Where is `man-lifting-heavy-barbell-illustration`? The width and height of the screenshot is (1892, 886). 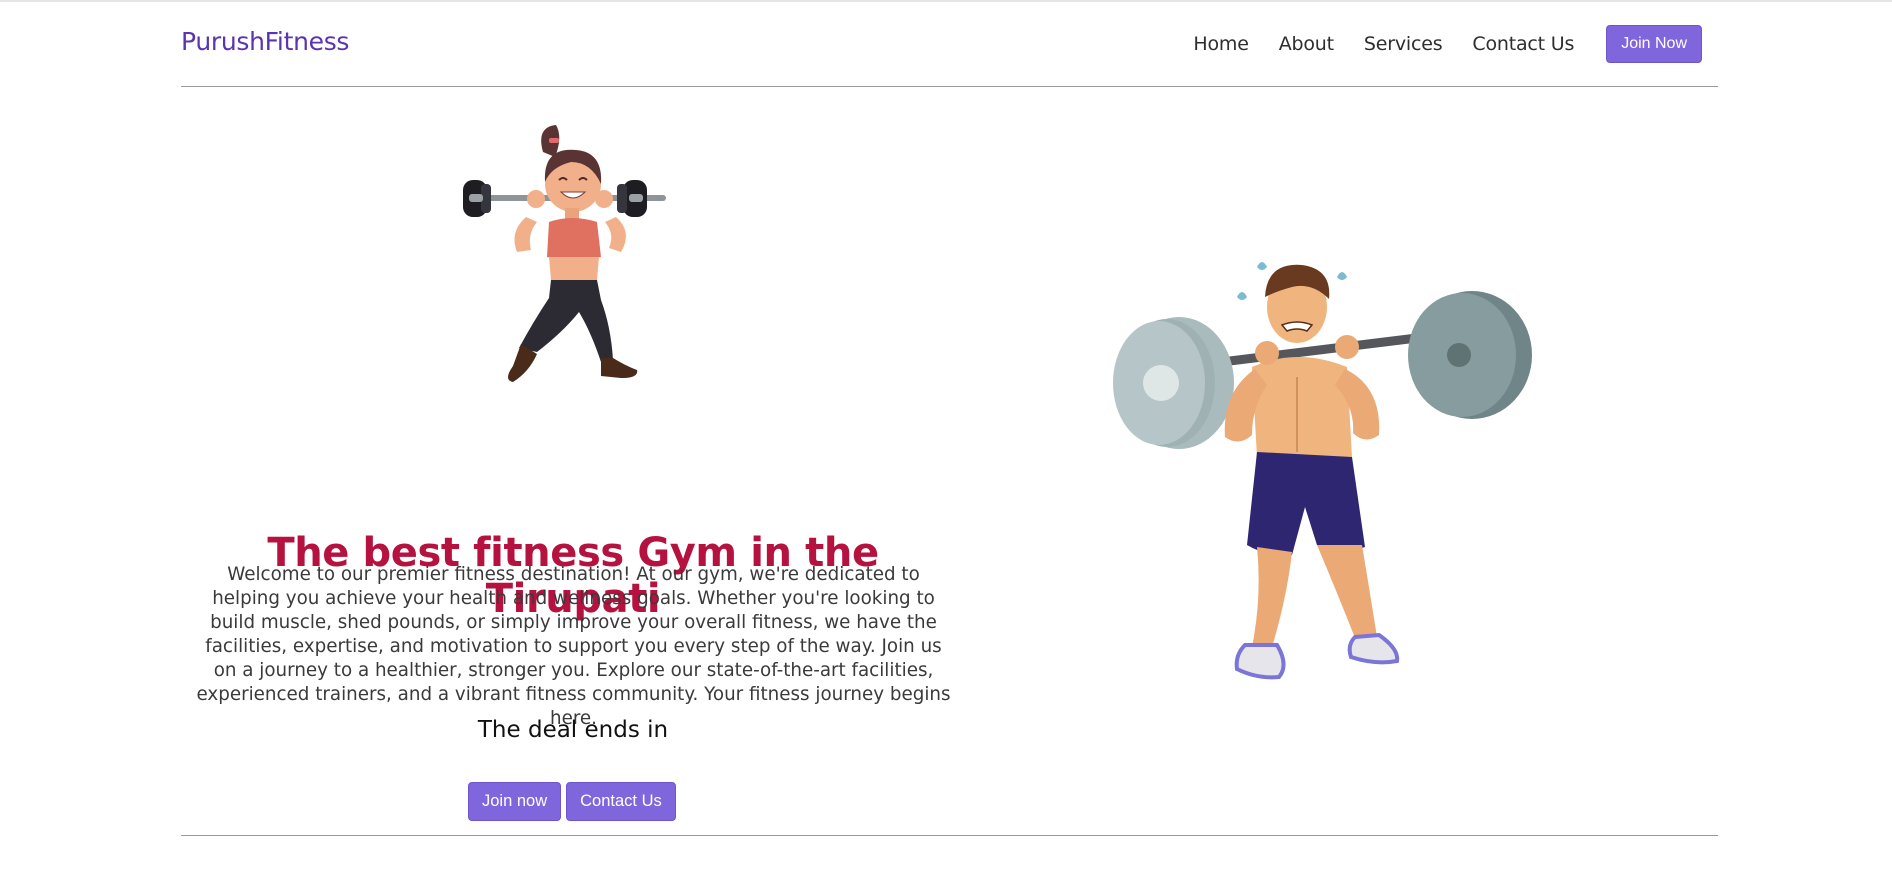
man-lifting-heavy-barbell-illustration is located at coordinates (1322, 471).